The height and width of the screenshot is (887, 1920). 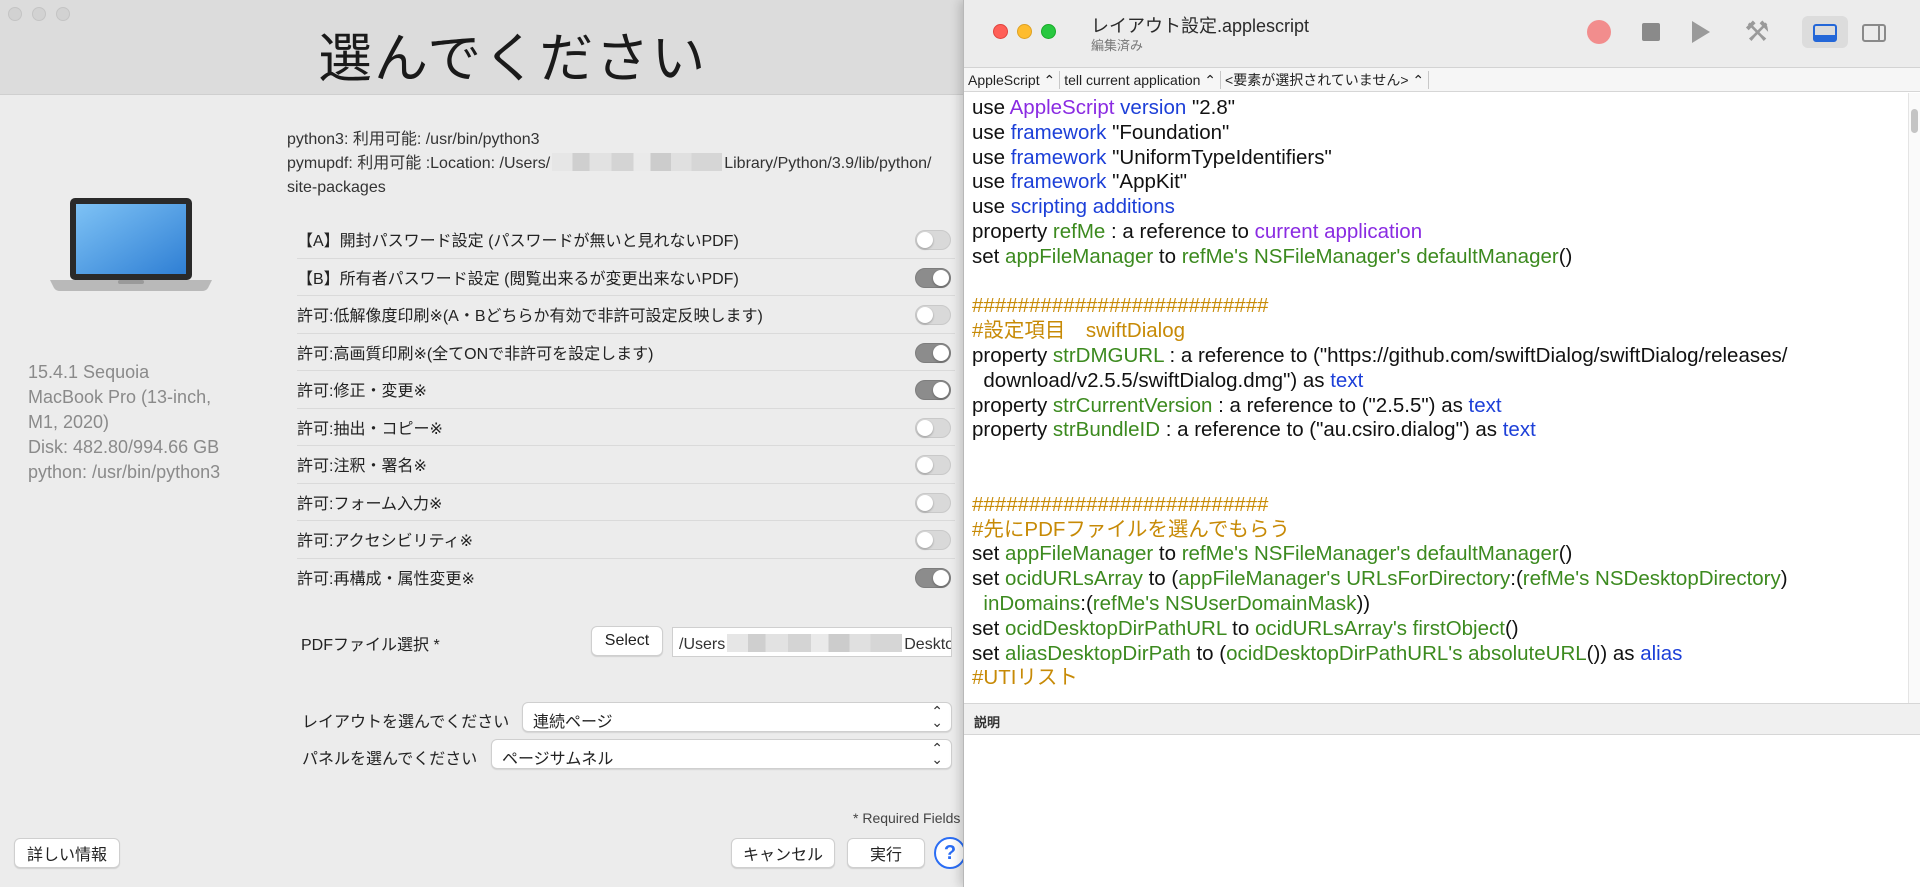 What do you see at coordinates (637, 162) in the screenshot?
I see `redacted-username` at bounding box center [637, 162].